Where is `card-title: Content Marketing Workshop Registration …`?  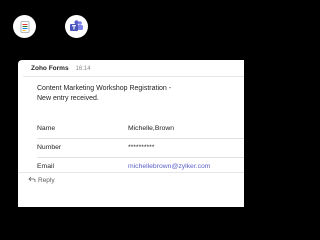
card-title: Content Marketing Workshop Registration … is located at coordinates (104, 94).